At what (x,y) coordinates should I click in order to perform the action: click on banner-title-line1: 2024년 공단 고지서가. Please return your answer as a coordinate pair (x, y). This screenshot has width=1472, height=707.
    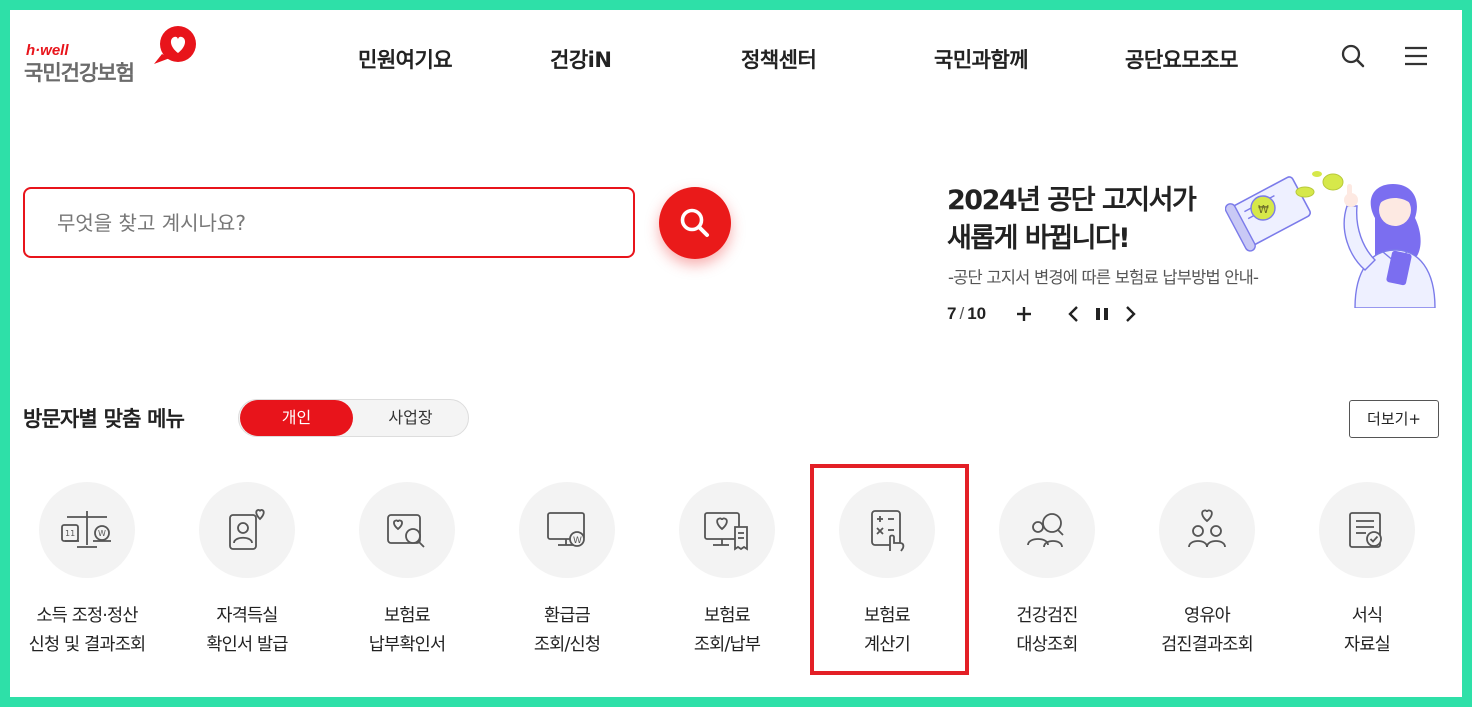
    Looking at the image, I should click on (1072, 200).